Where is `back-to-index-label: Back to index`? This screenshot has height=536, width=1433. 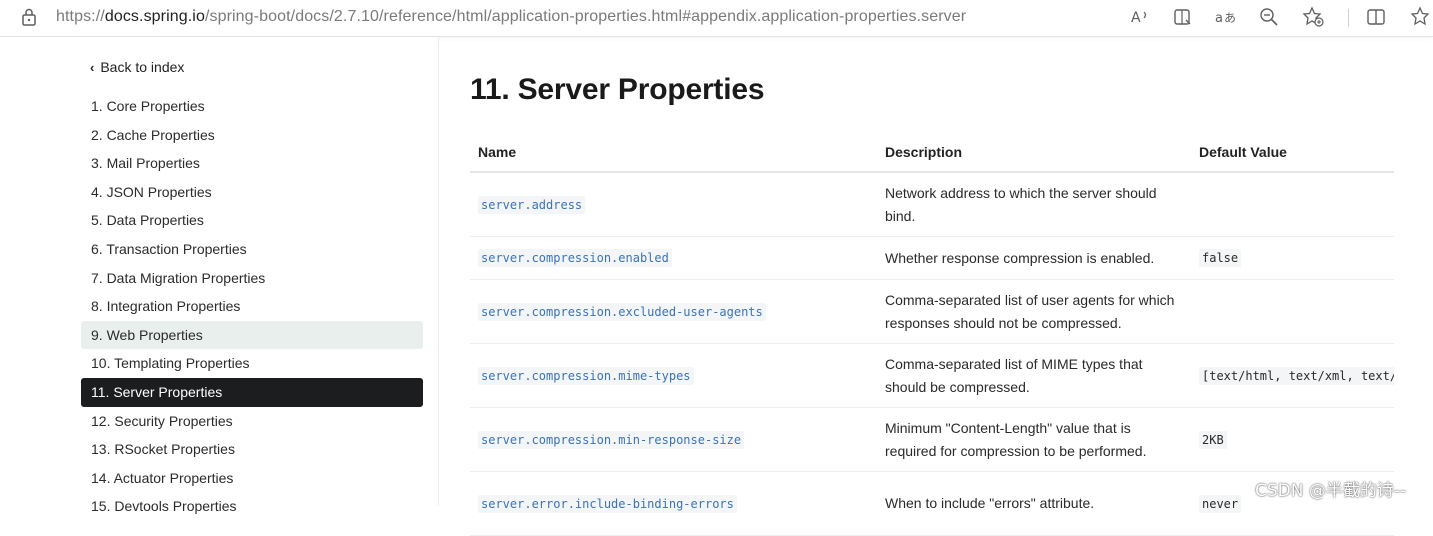 back-to-index-label: Back to index is located at coordinates (142, 67).